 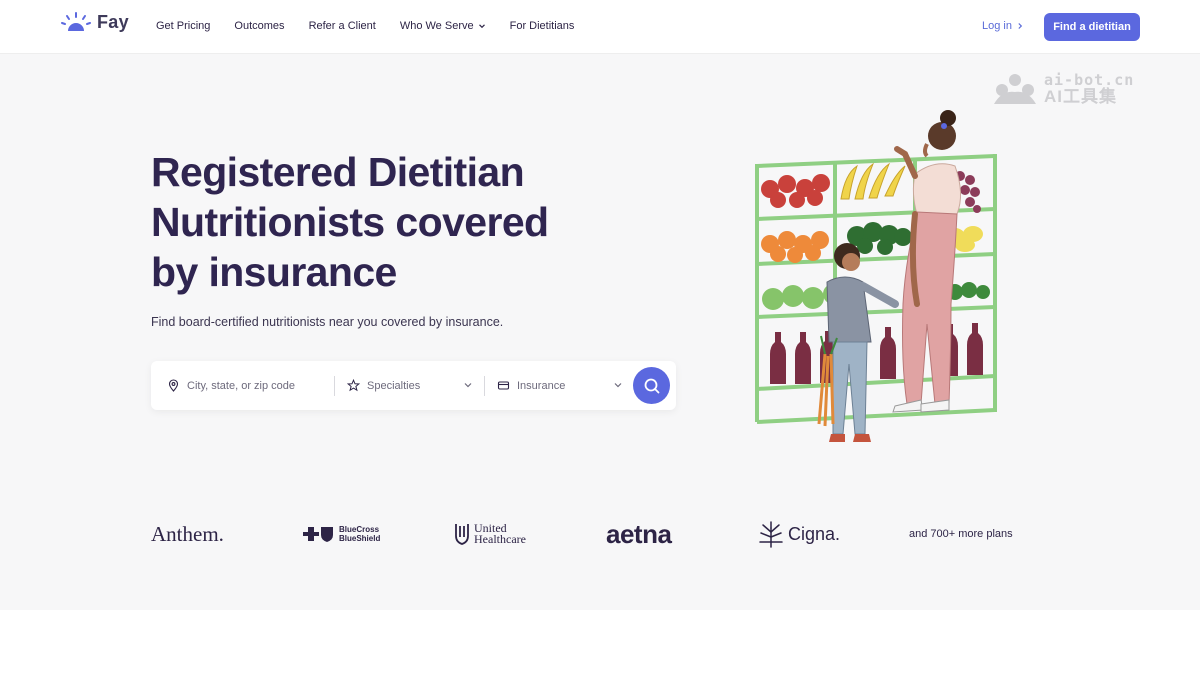 I want to click on insurance-chevron-icon, so click(x=618, y=385).